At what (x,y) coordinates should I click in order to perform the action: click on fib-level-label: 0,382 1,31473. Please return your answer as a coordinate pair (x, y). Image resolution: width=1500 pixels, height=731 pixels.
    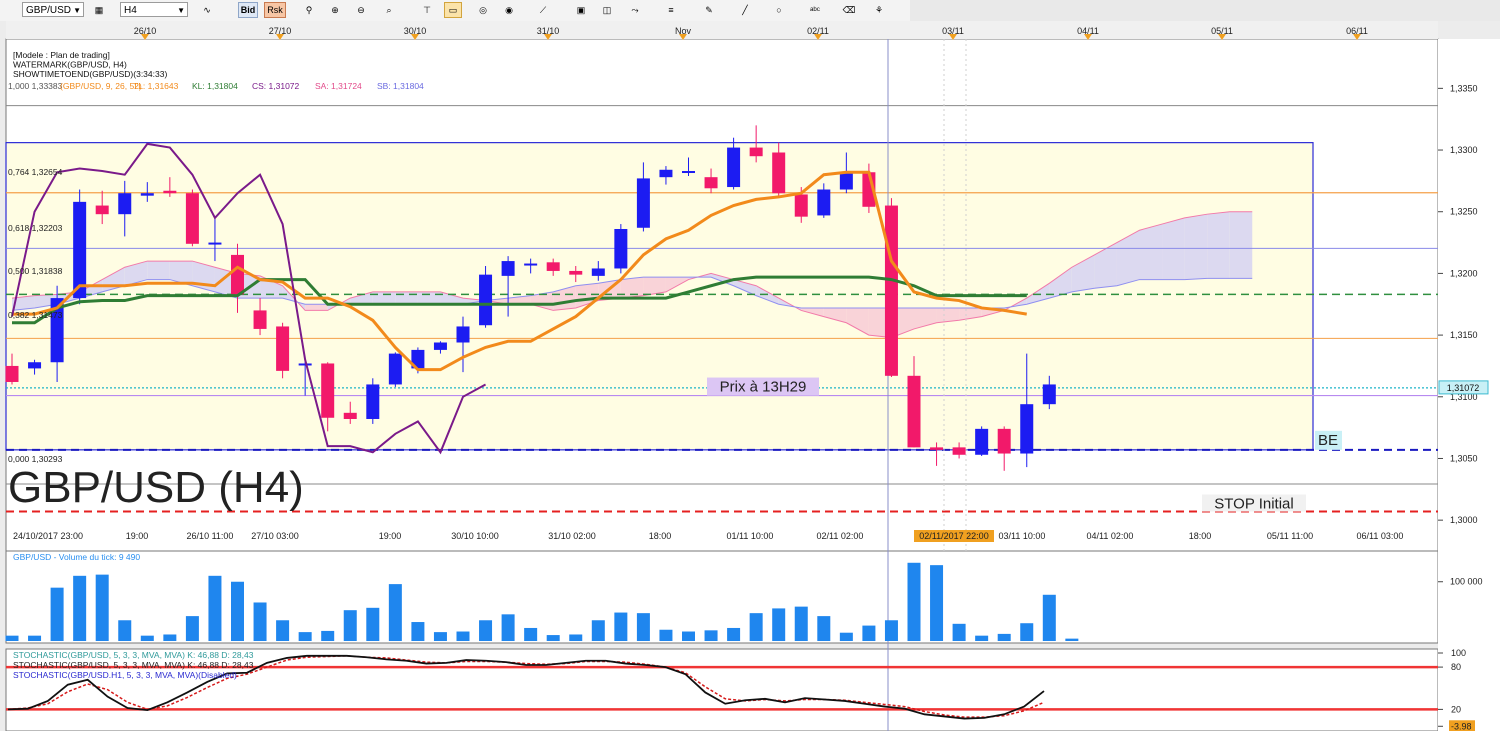
    Looking at the image, I should click on (35, 315).